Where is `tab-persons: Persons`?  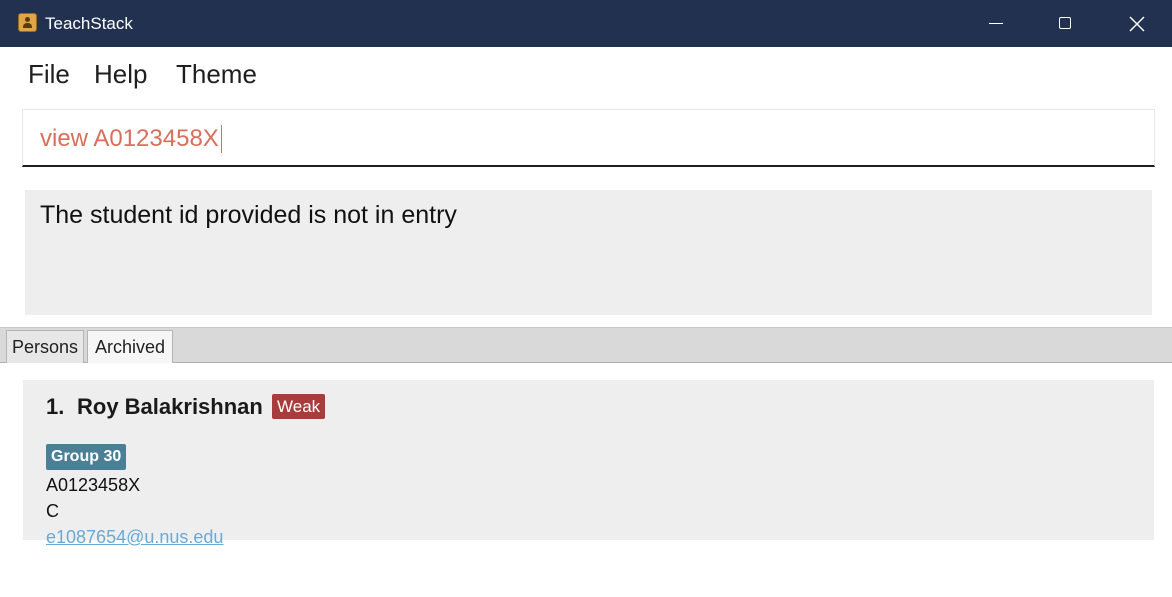 tab-persons: Persons is located at coordinates (45, 347).